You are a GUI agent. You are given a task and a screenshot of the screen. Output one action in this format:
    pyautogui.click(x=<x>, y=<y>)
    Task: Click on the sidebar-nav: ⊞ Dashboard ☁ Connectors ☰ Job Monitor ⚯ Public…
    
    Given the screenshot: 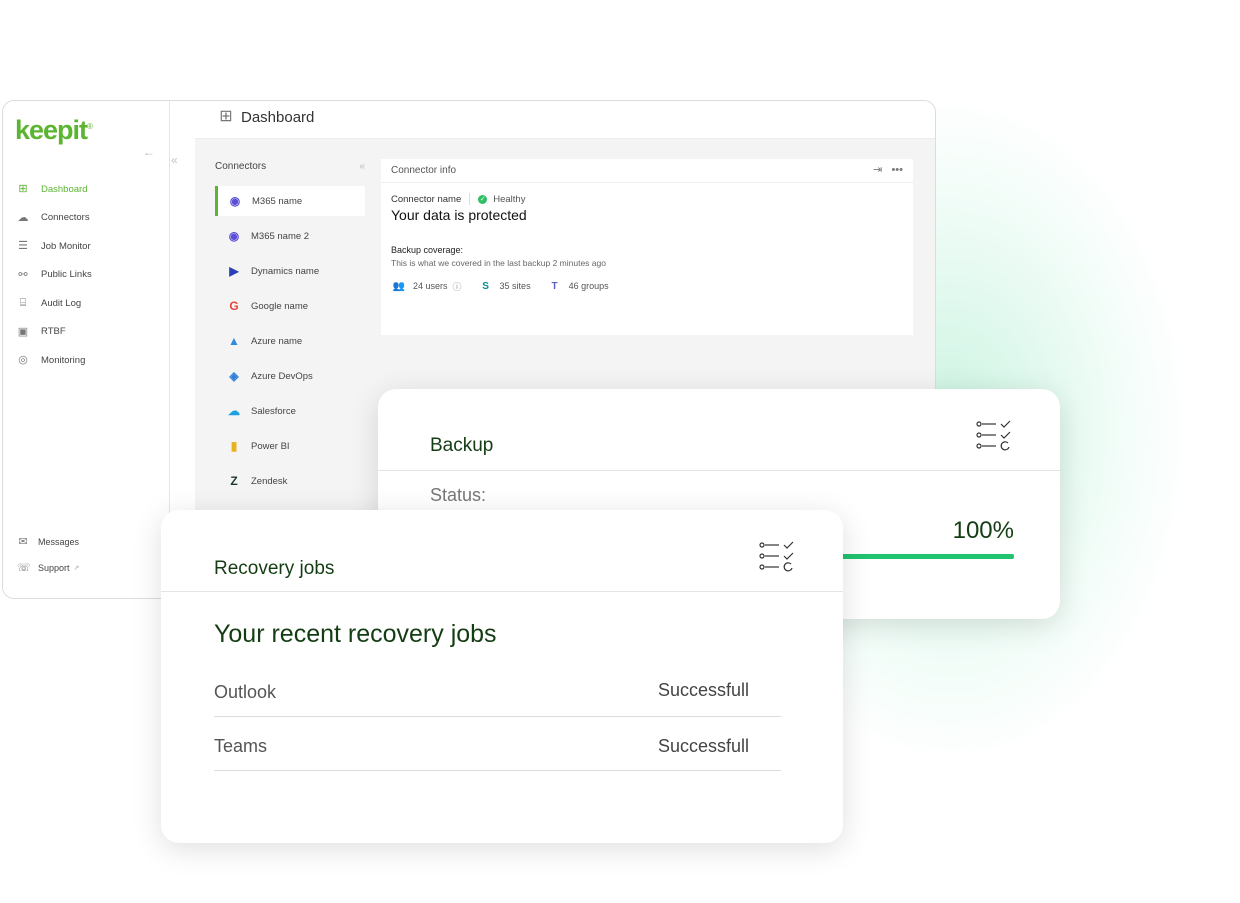 What is the action you would take?
    pyautogui.click(x=54, y=275)
    